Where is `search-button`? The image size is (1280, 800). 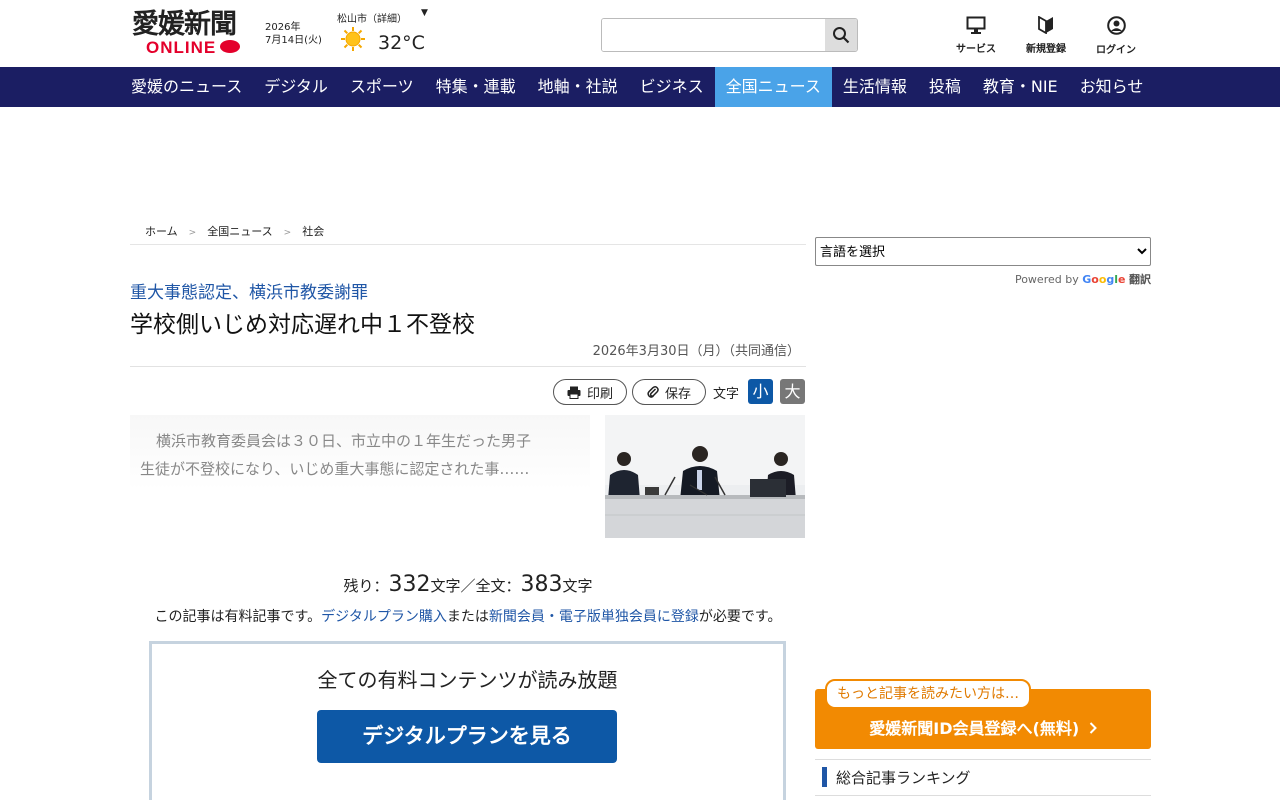 search-button is located at coordinates (841, 35).